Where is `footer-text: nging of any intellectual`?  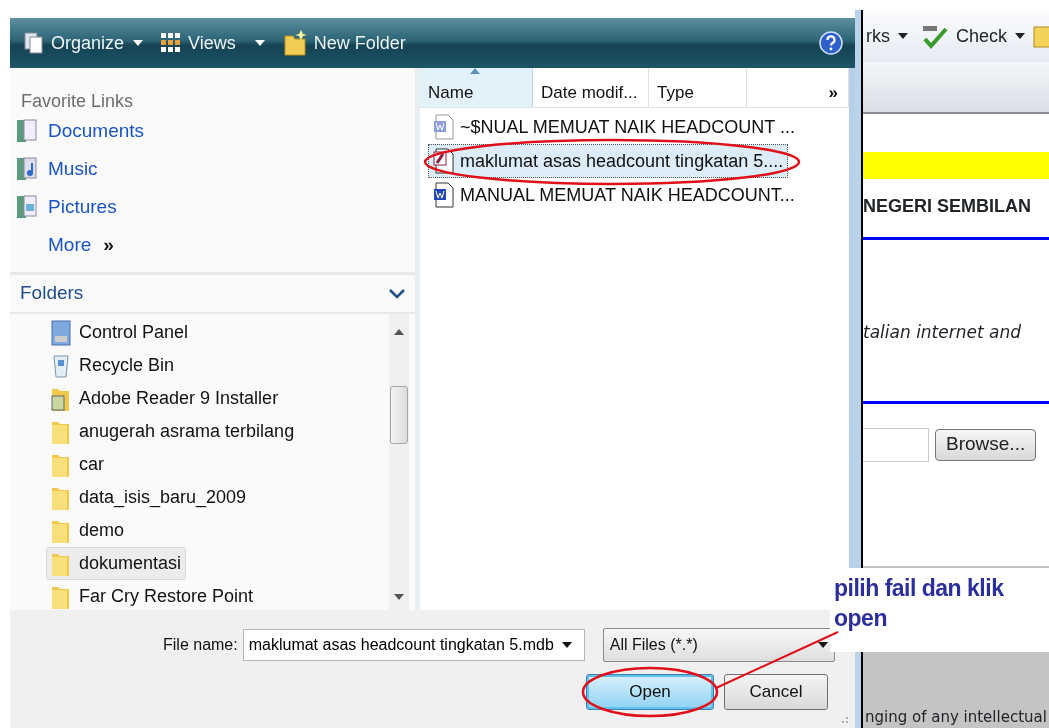
footer-text: nging of any intellectual is located at coordinates (956, 717).